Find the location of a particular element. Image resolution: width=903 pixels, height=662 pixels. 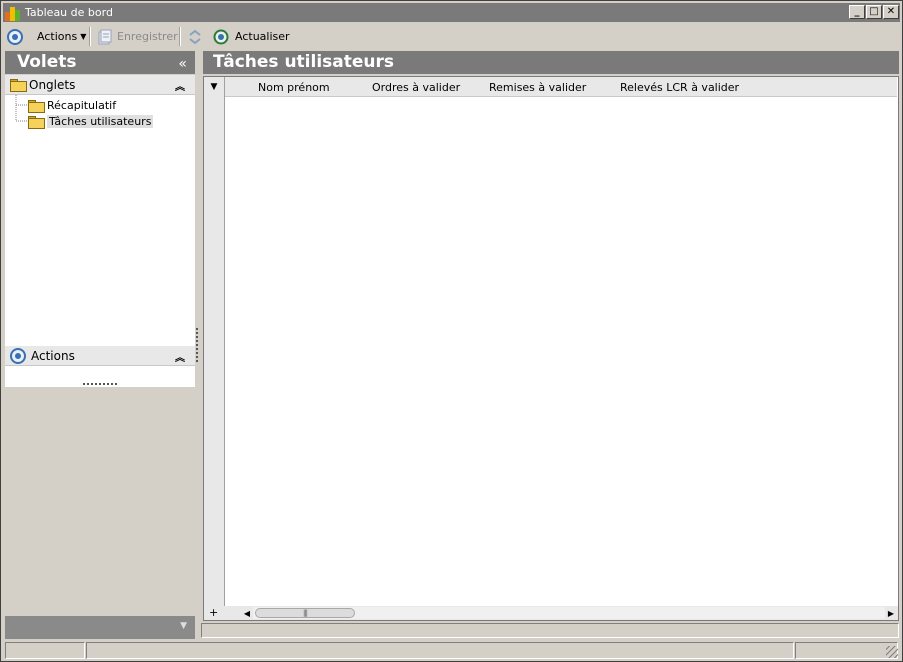

refresh-button: Actualiser is located at coordinates (251, 36).